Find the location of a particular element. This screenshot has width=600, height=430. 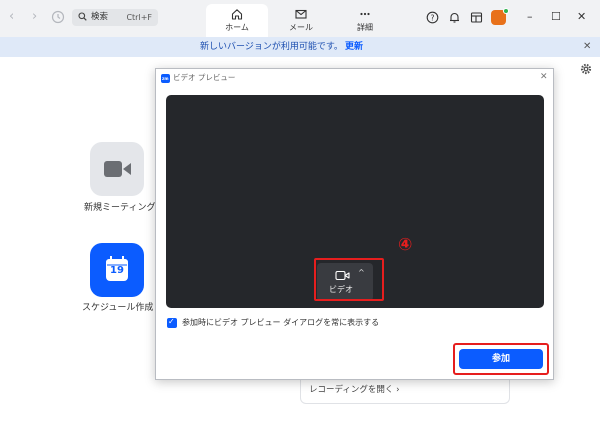

tab-mail: メール is located at coordinates (301, 20).